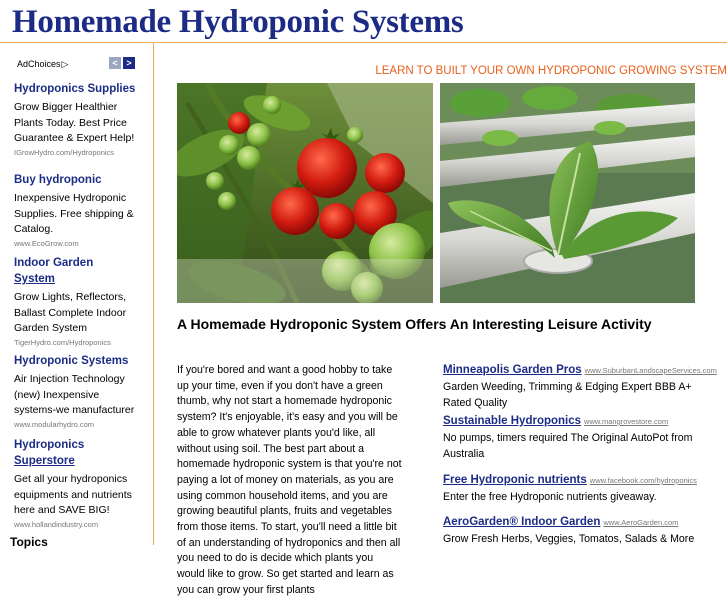 The height and width of the screenshot is (599, 727). Describe the element at coordinates (651, 370) in the screenshot. I see `ad-url: www.SuburbanLandscapeServices.com` at that location.